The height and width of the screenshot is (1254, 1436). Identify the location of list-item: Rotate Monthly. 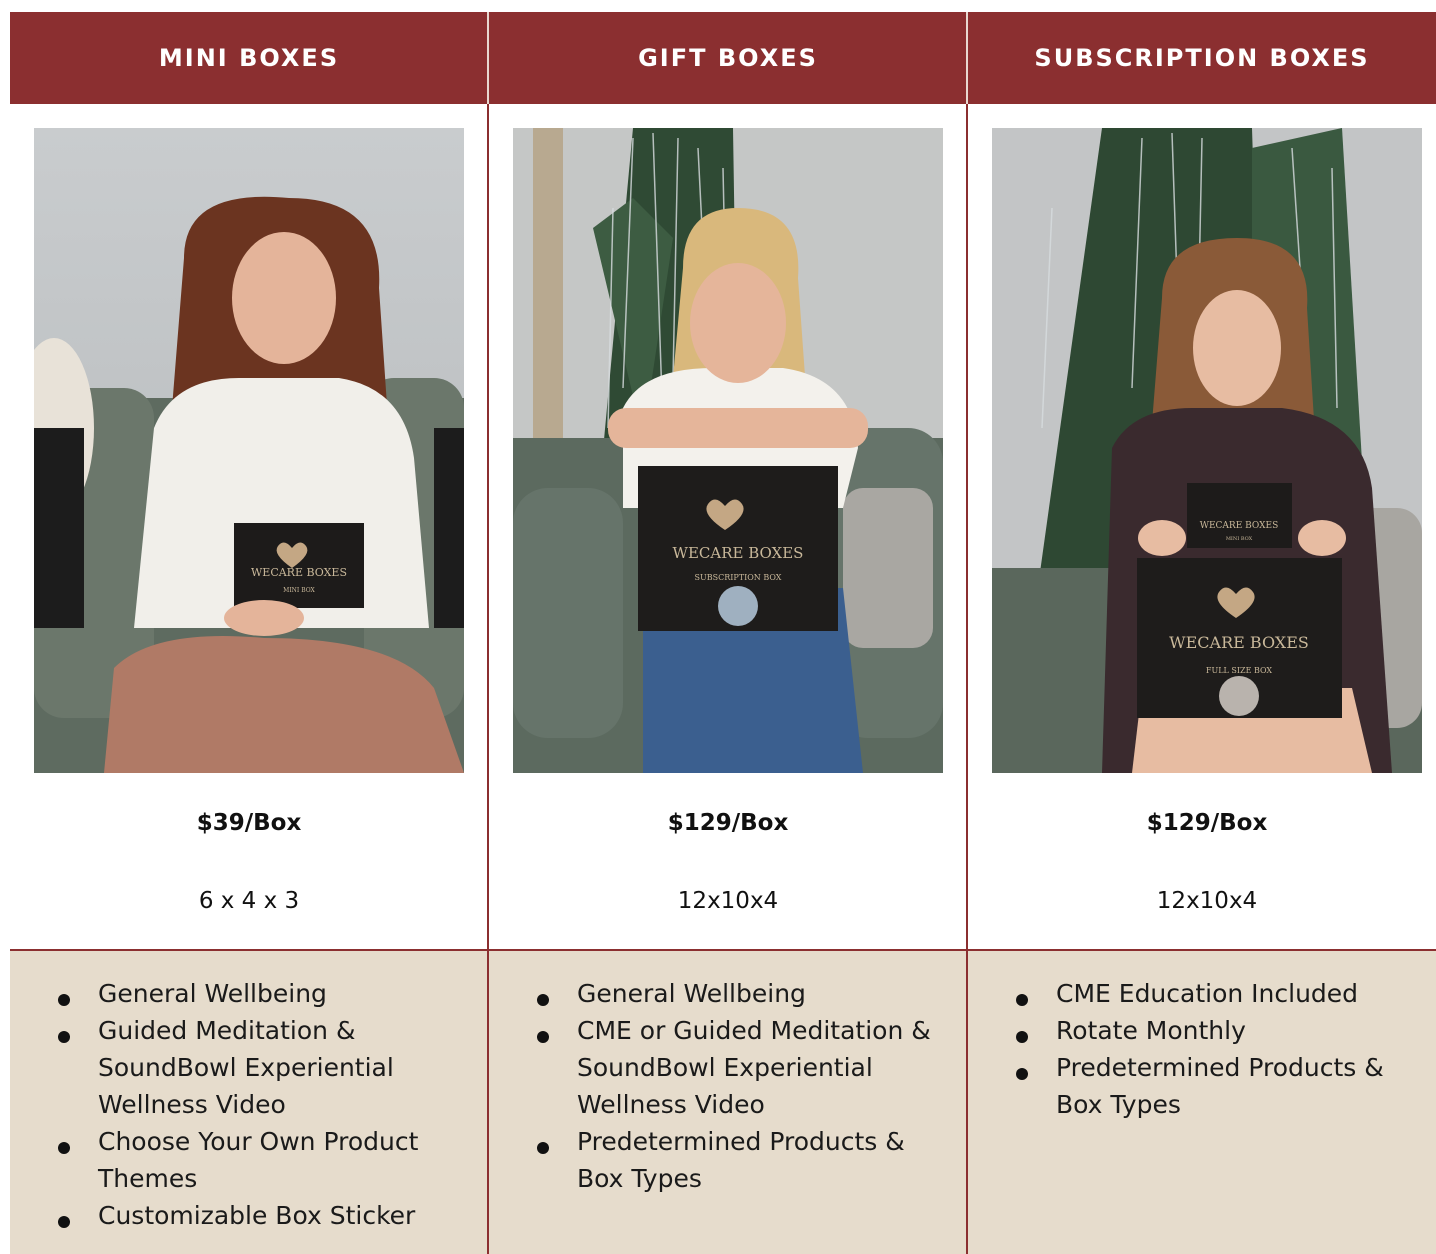
(1202, 1030).